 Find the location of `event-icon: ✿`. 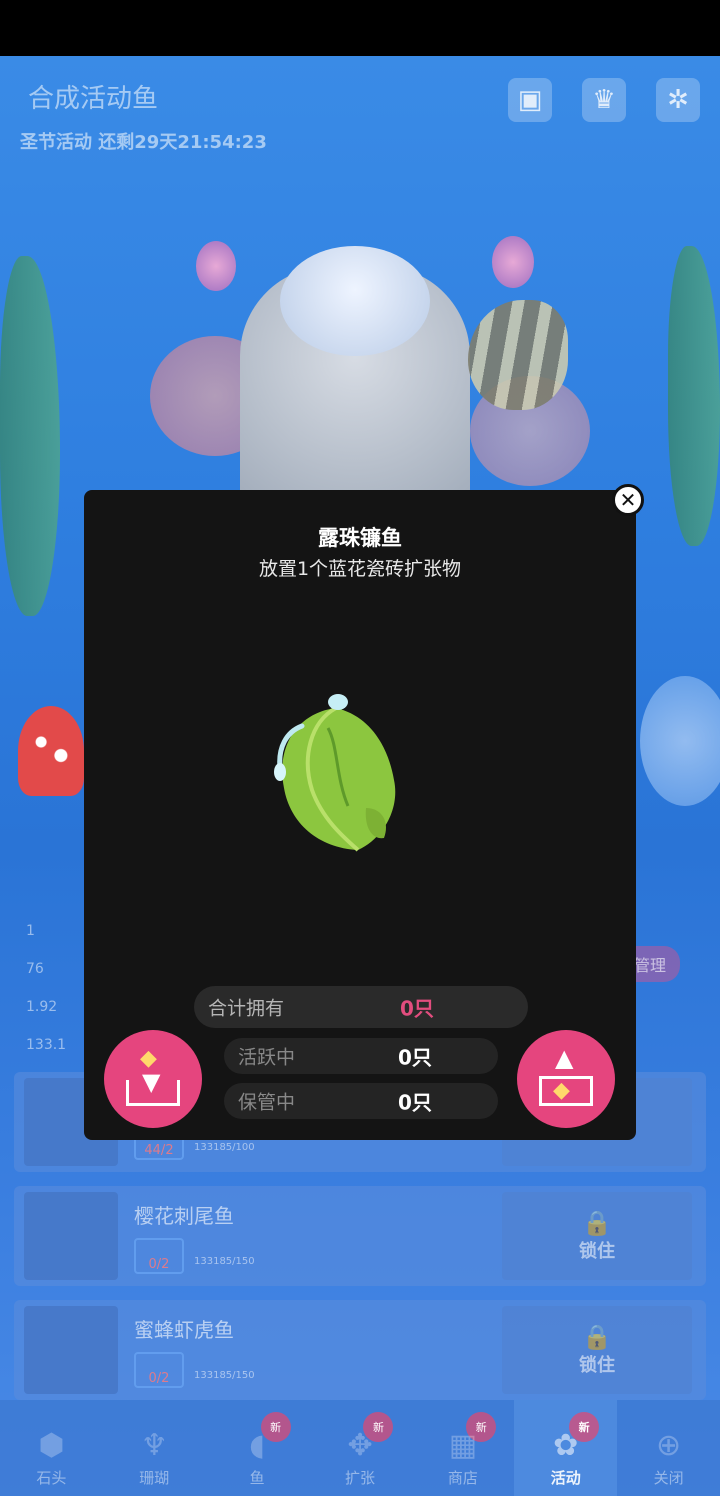

event-icon: ✿ is located at coordinates (566, 1445).